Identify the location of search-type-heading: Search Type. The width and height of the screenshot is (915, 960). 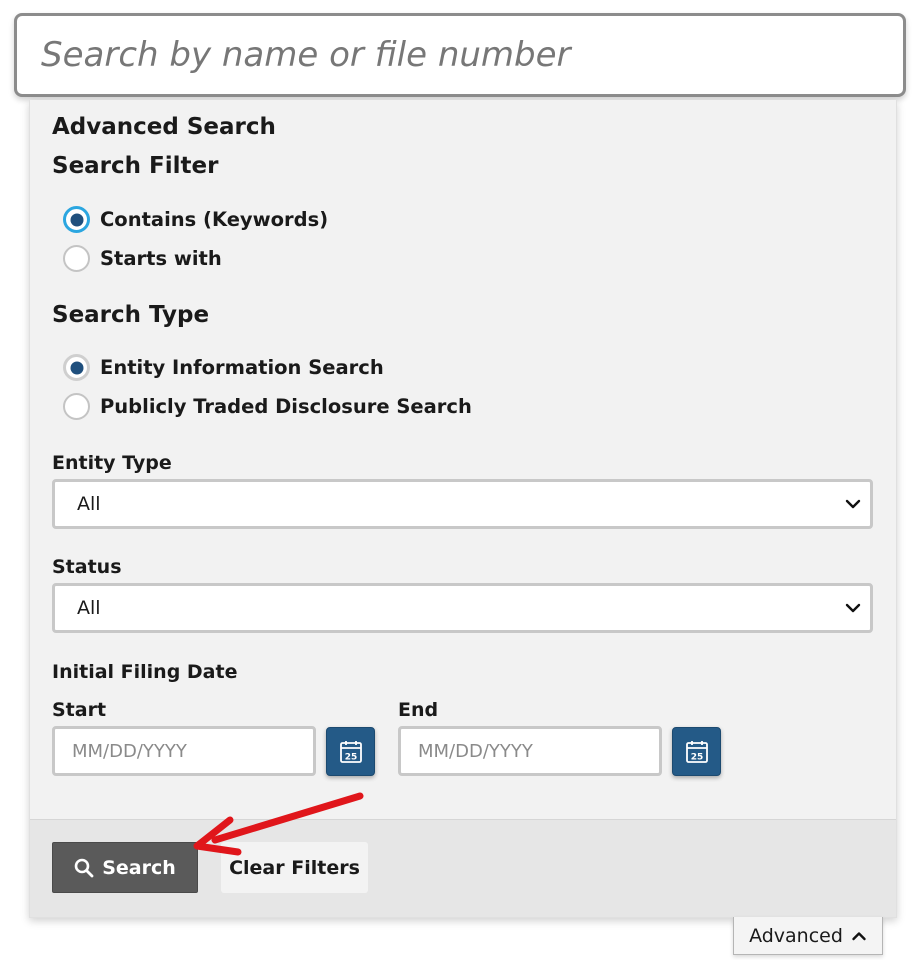
(131, 315).